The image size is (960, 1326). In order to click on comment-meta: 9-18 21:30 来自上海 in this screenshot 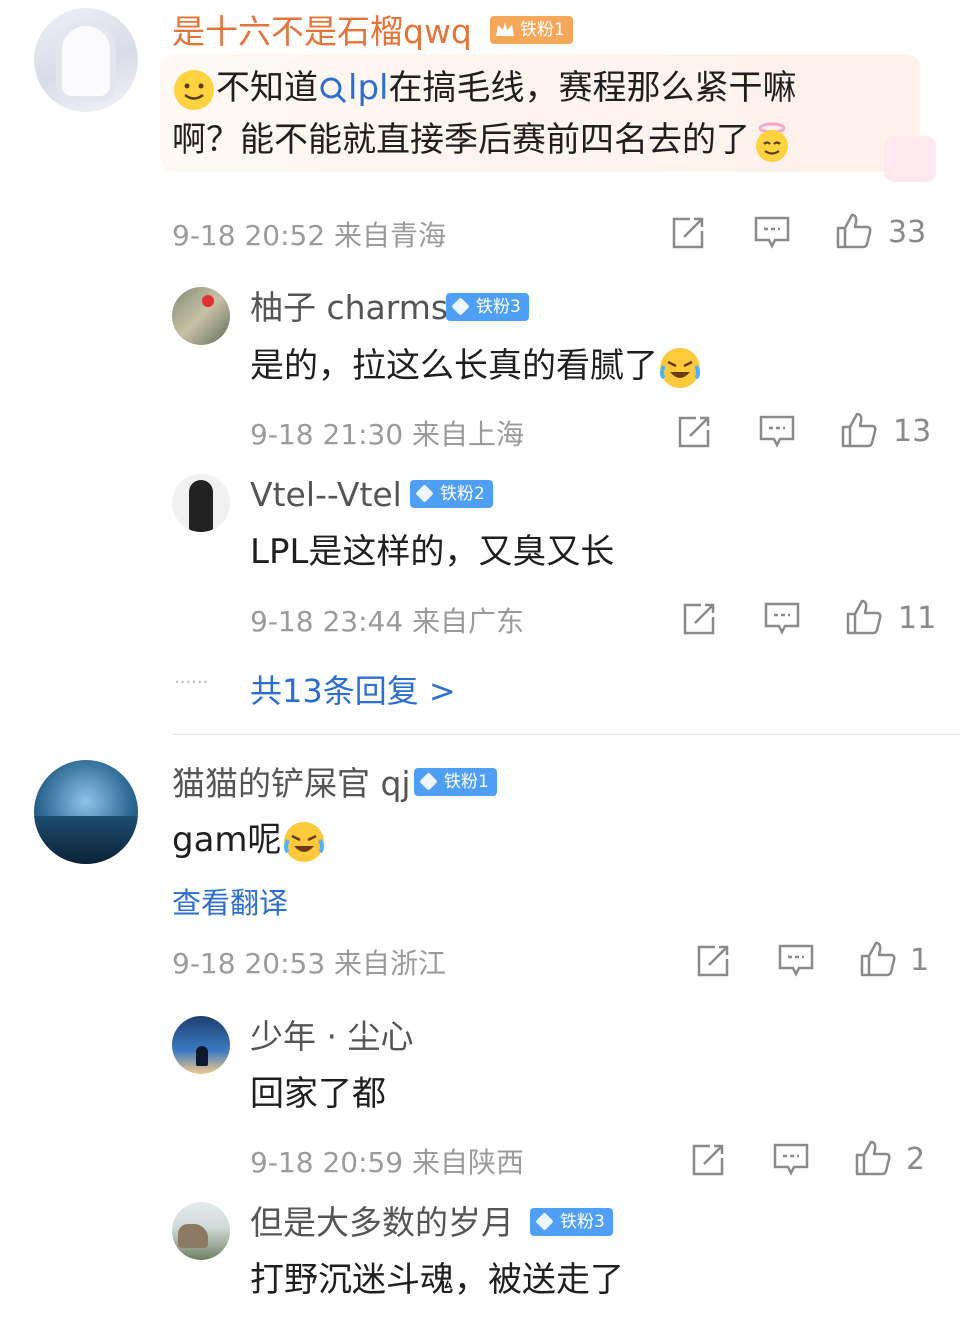, I will do `click(387, 434)`.